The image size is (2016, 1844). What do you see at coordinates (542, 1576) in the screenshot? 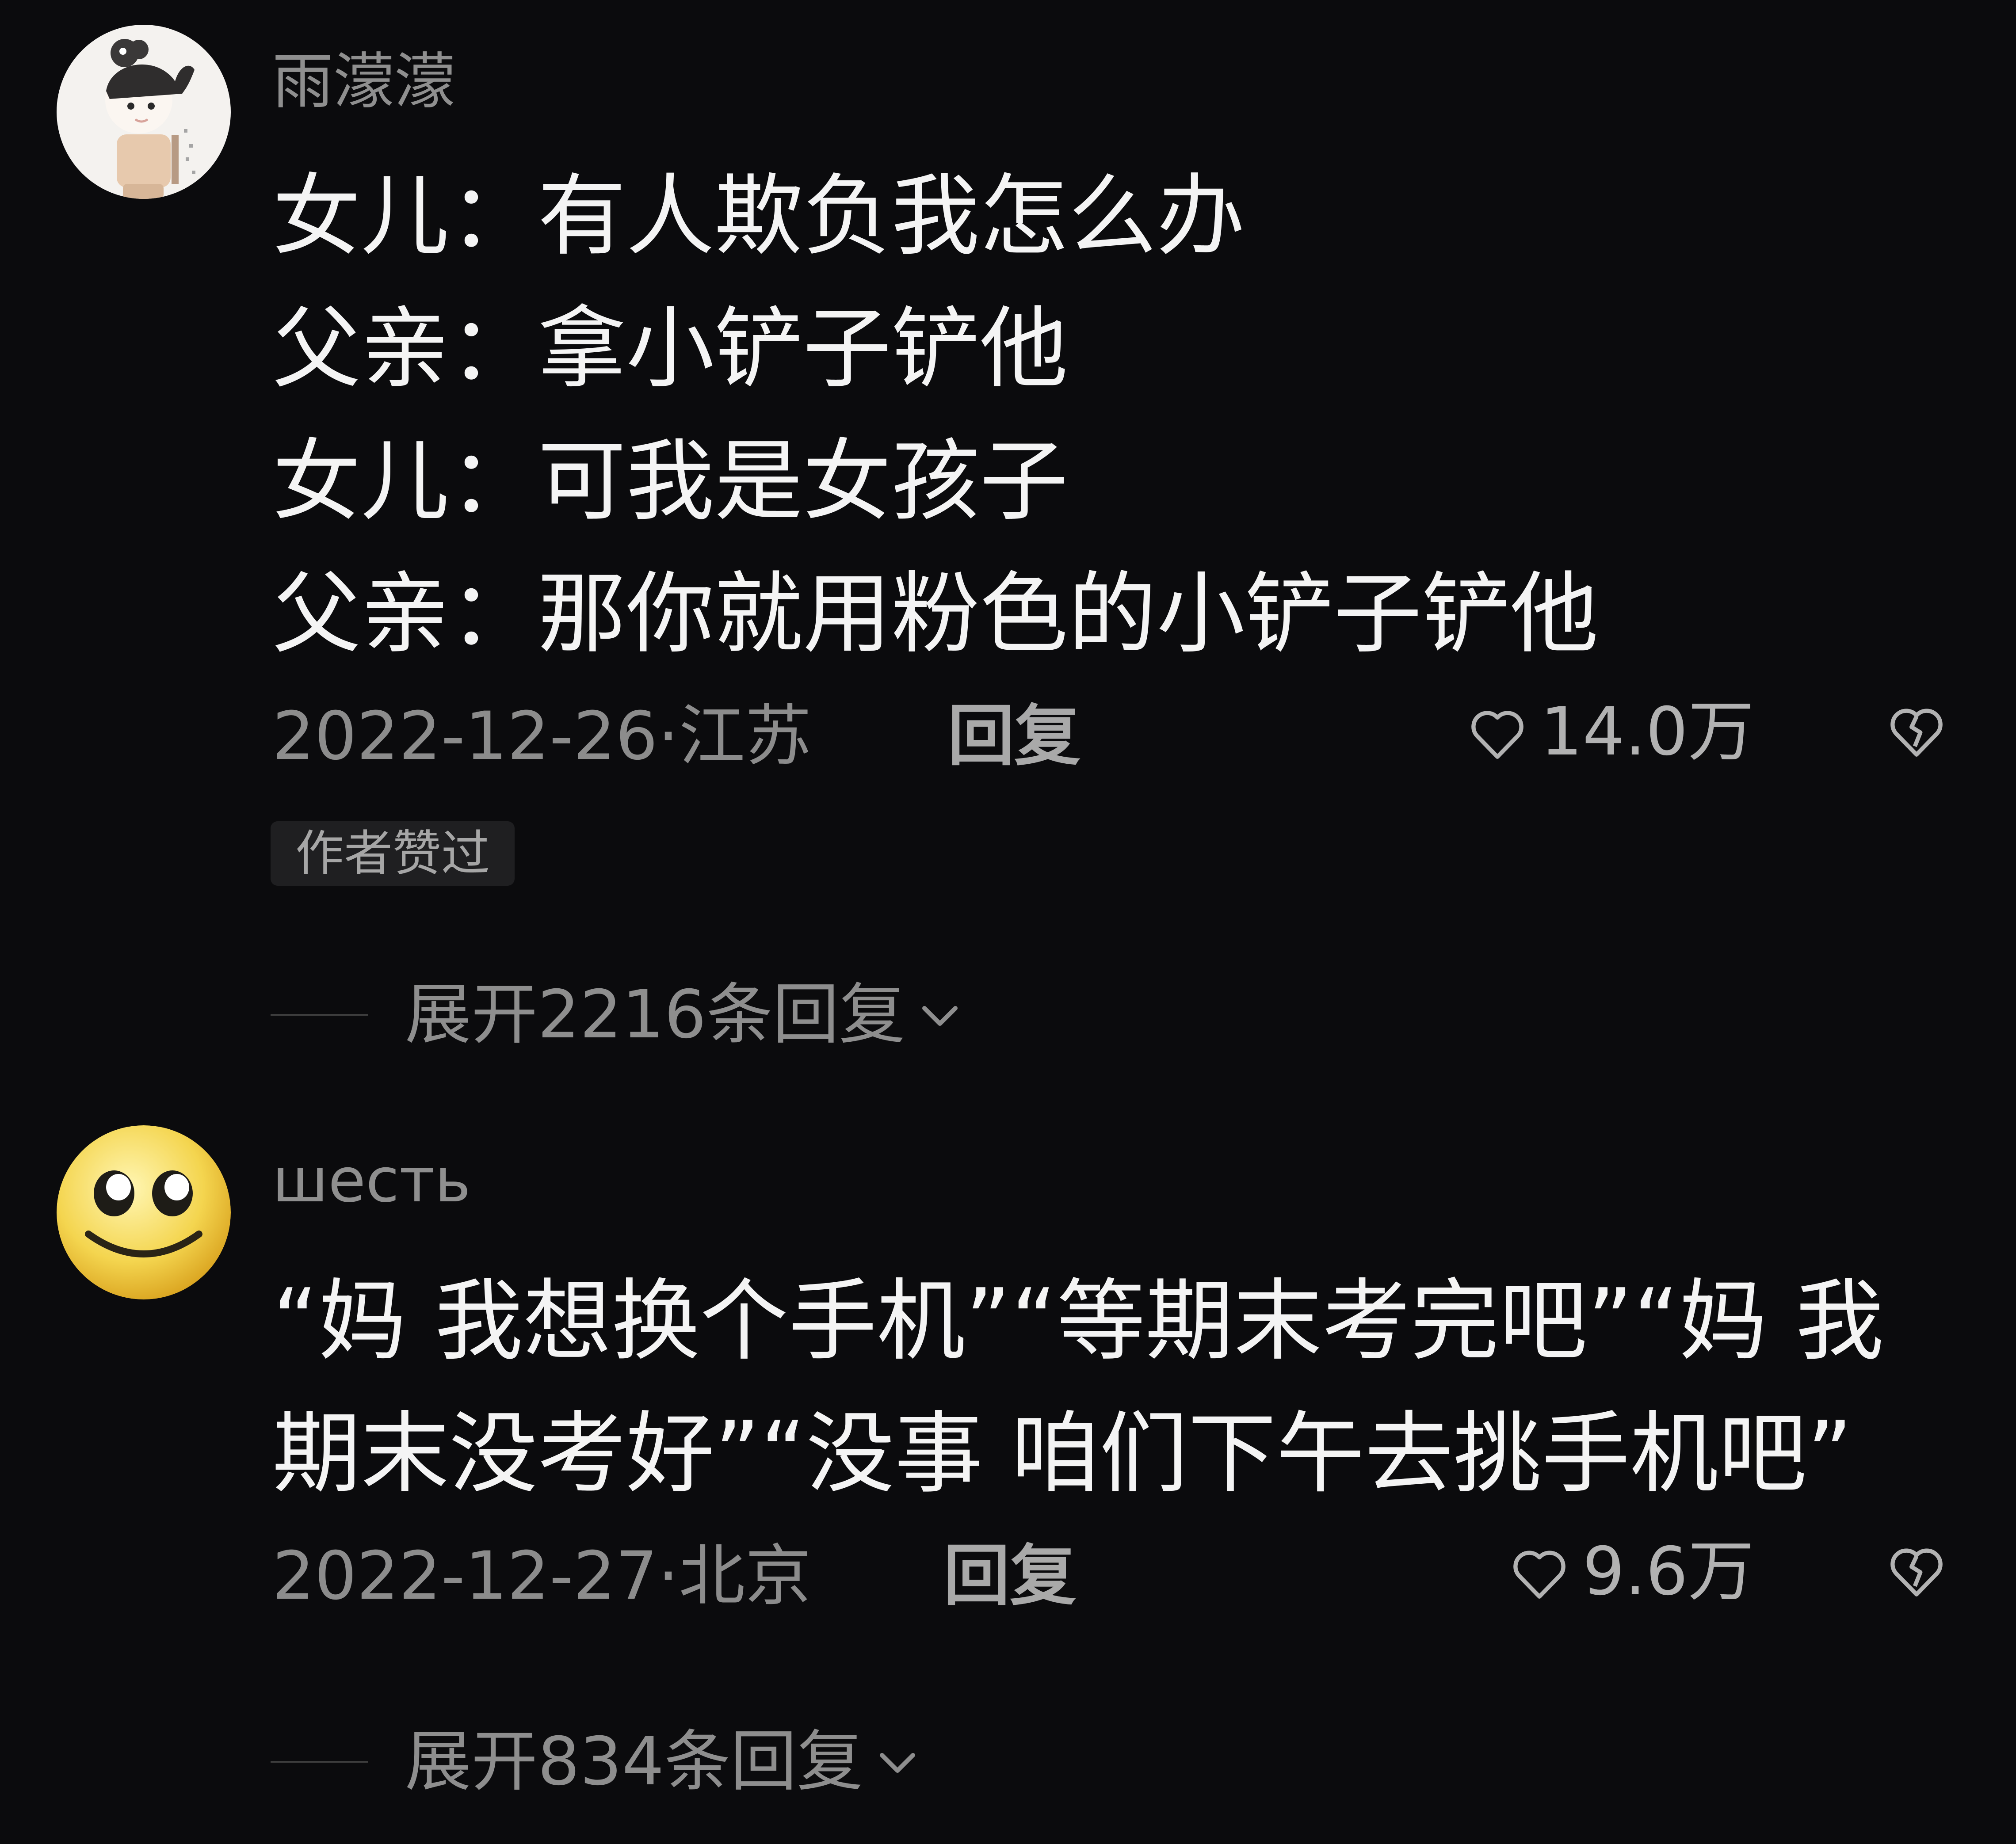
I see `comment-date-location: 2022-12-27·北京` at bounding box center [542, 1576].